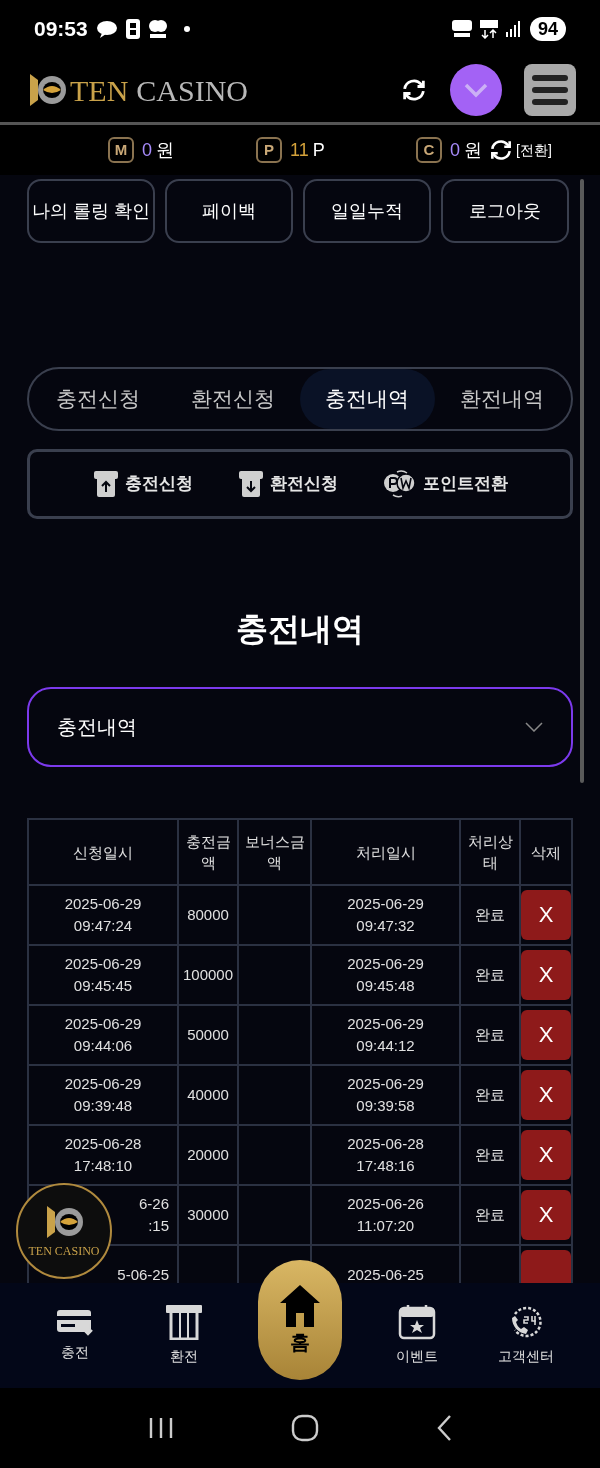 The image size is (600, 1468). What do you see at coordinates (103, 915) in the screenshot?
I see `table-cell: 2025-06-29 09:47:24` at bounding box center [103, 915].